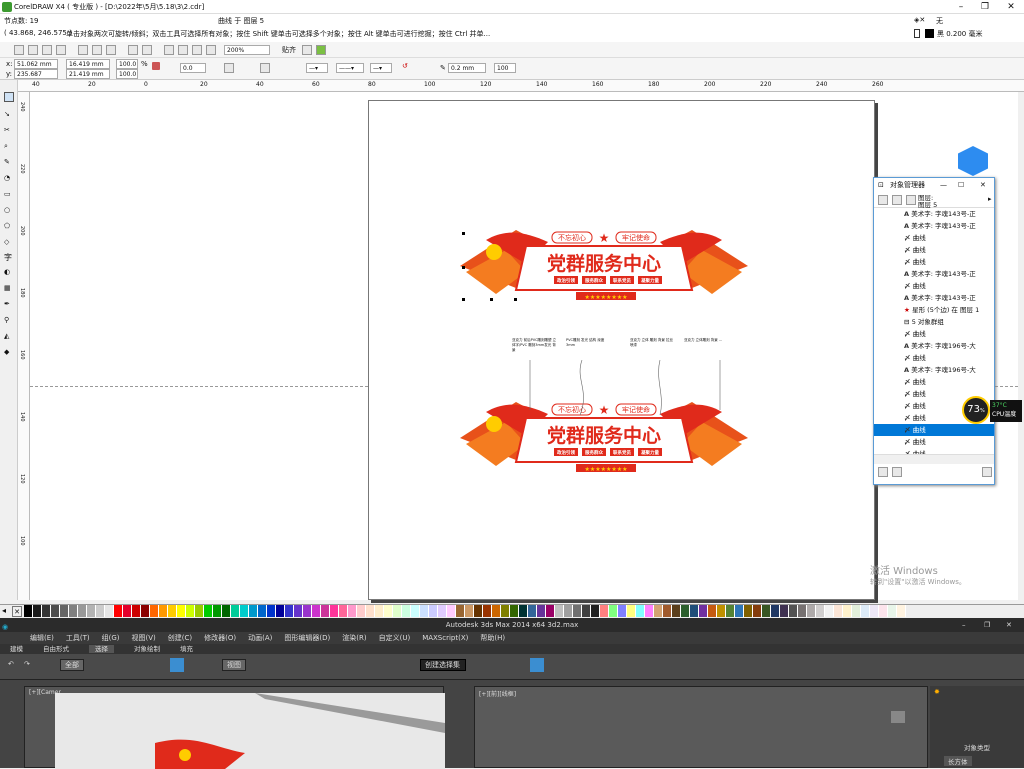  I want to click on max-ribbon-tab: 对象绘制, so click(147, 649).